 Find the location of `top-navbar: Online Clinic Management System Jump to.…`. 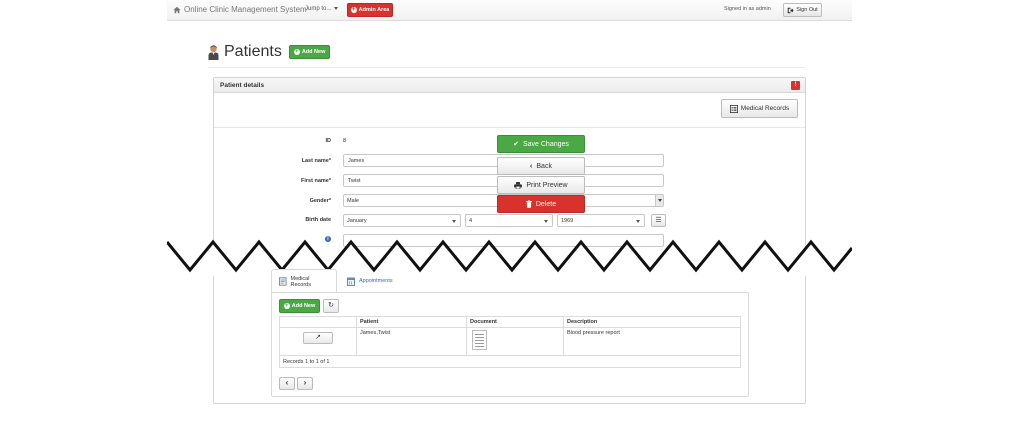

top-navbar: Online Clinic Management System Jump to.… is located at coordinates (509, 10).